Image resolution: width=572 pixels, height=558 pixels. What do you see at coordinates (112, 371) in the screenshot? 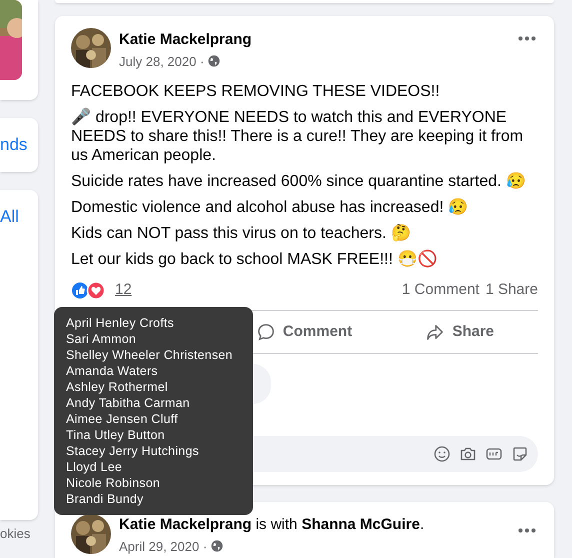
I see `reactor-name: Amanda Waters` at bounding box center [112, 371].